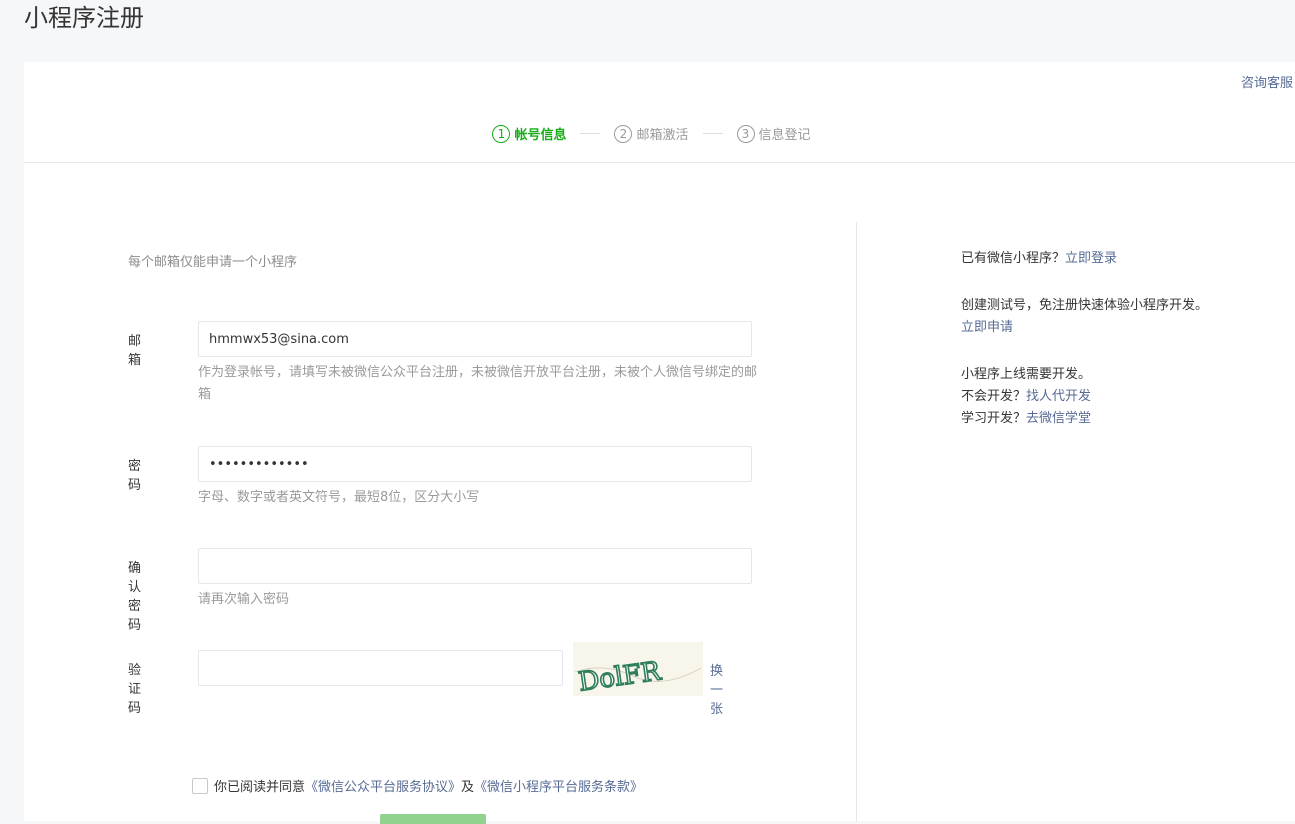 The width and height of the screenshot is (1295, 824). Describe the element at coordinates (260, 787) in the screenshot. I see `agree-prefix: 你已阅读并同意` at that location.